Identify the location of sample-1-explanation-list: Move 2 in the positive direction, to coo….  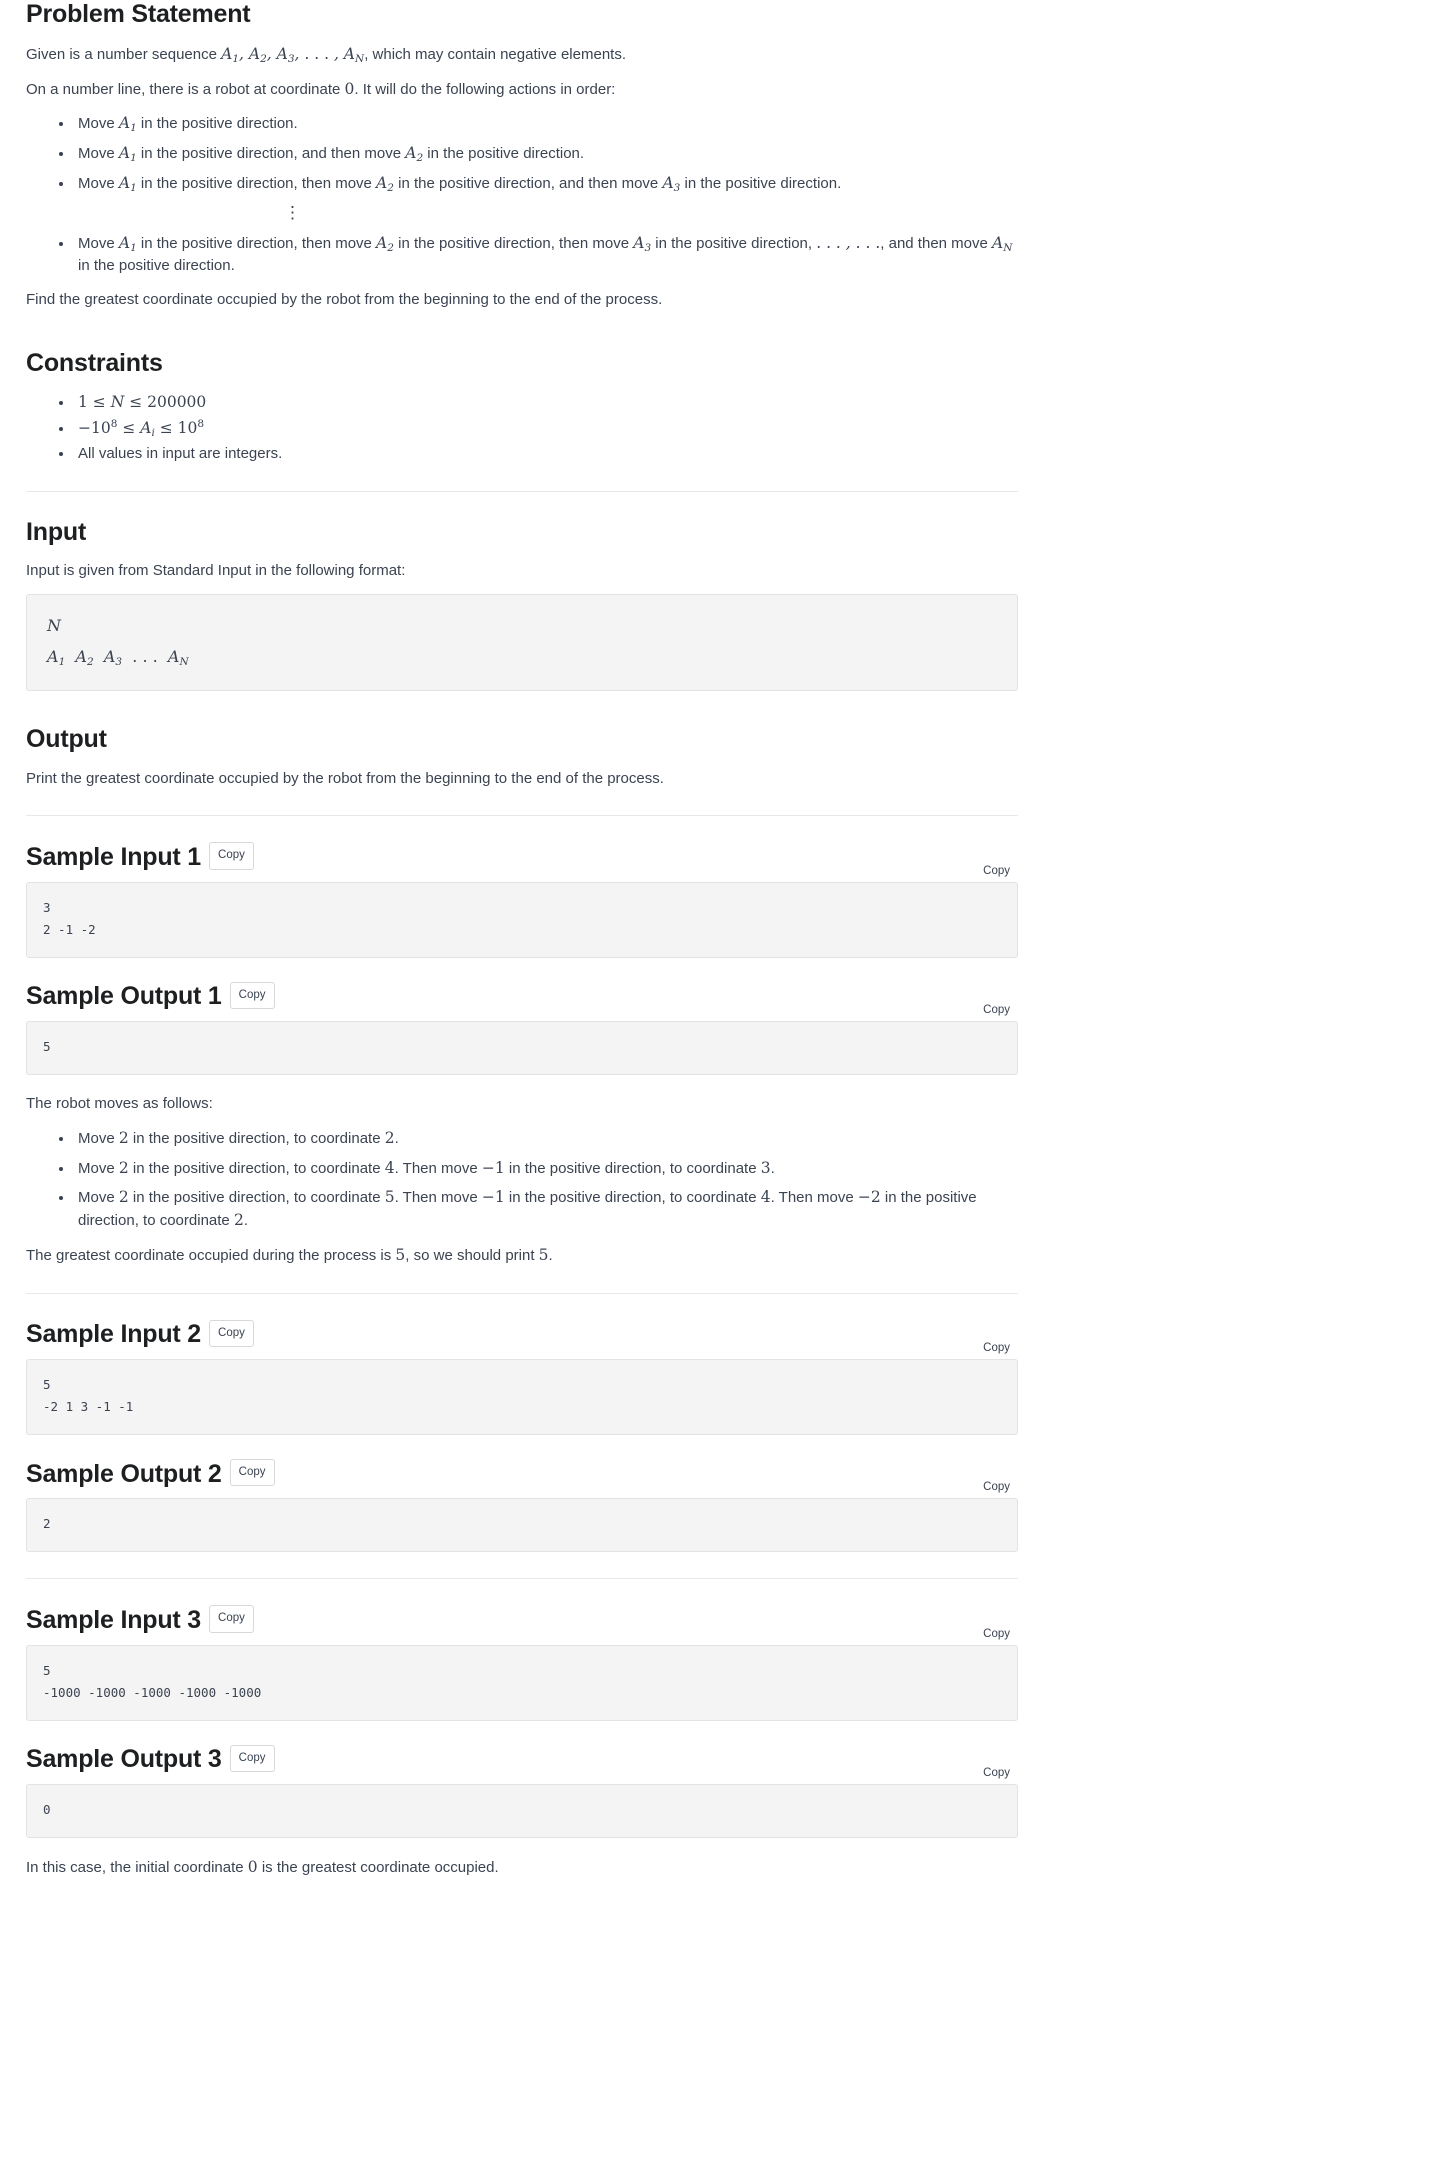
(523, 1179).